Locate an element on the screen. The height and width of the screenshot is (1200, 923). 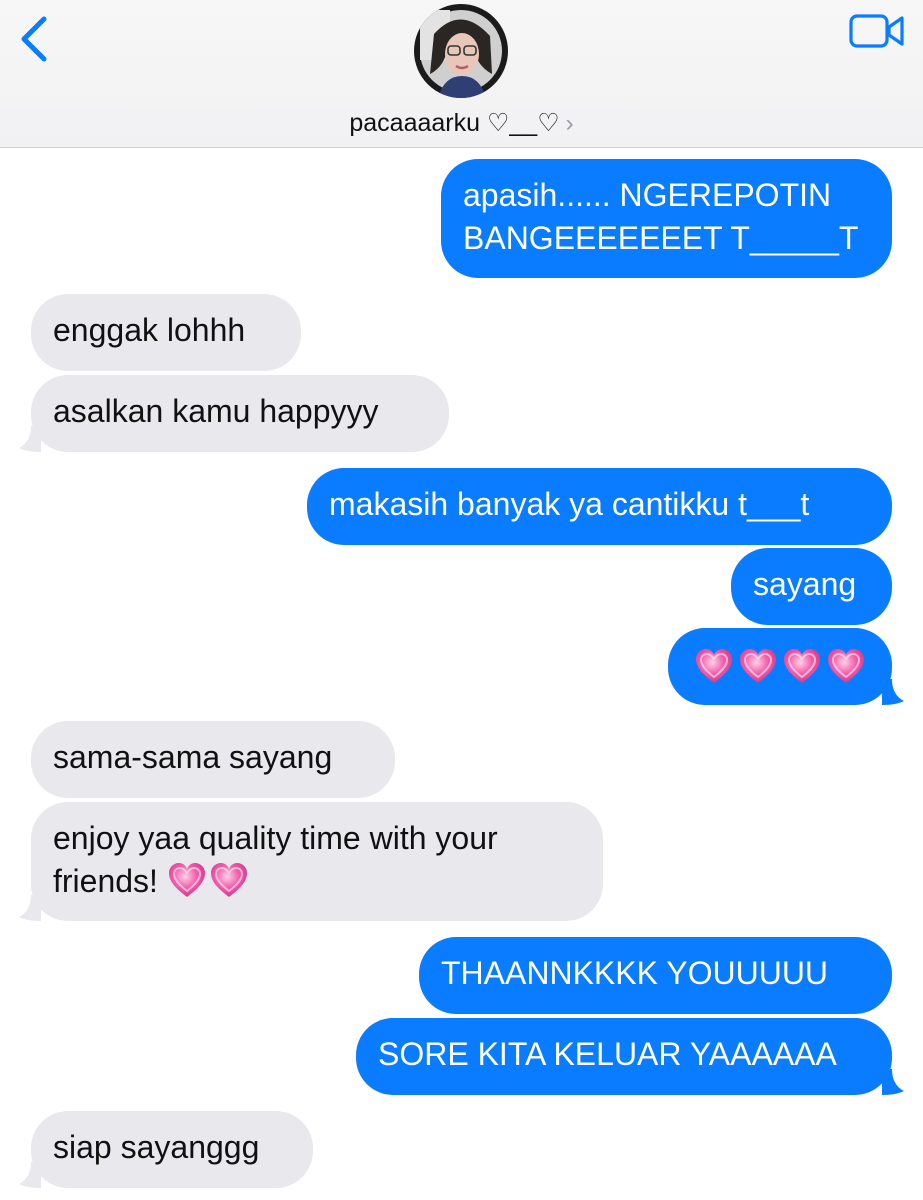
outgoing-message: THAANNKKKK YOUUUUU is located at coordinates (655, 975).